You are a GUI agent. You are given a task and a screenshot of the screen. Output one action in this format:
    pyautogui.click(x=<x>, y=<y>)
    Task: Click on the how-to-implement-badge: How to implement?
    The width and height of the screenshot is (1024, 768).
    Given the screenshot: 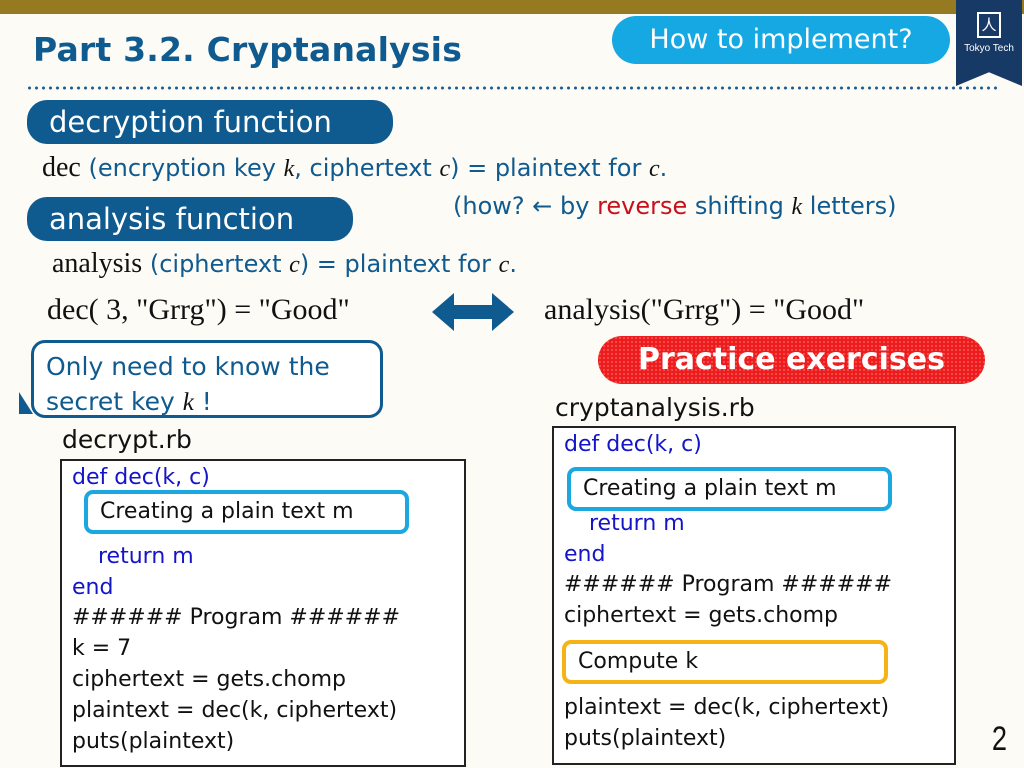 What is the action you would take?
    pyautogui.click(x=781, y=40)
    